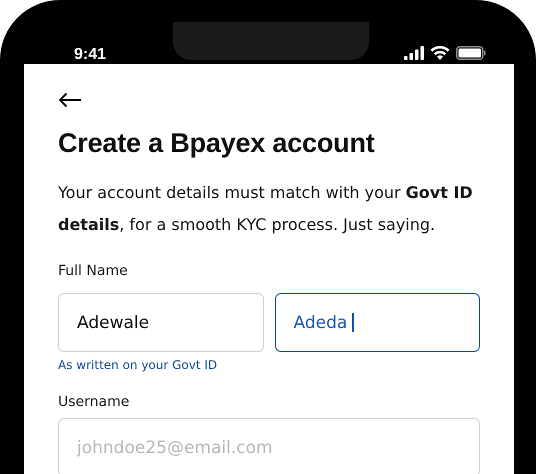 This screenshot has width=536, height=474. I want to click on field-label: Full Name, so click(93, 271).